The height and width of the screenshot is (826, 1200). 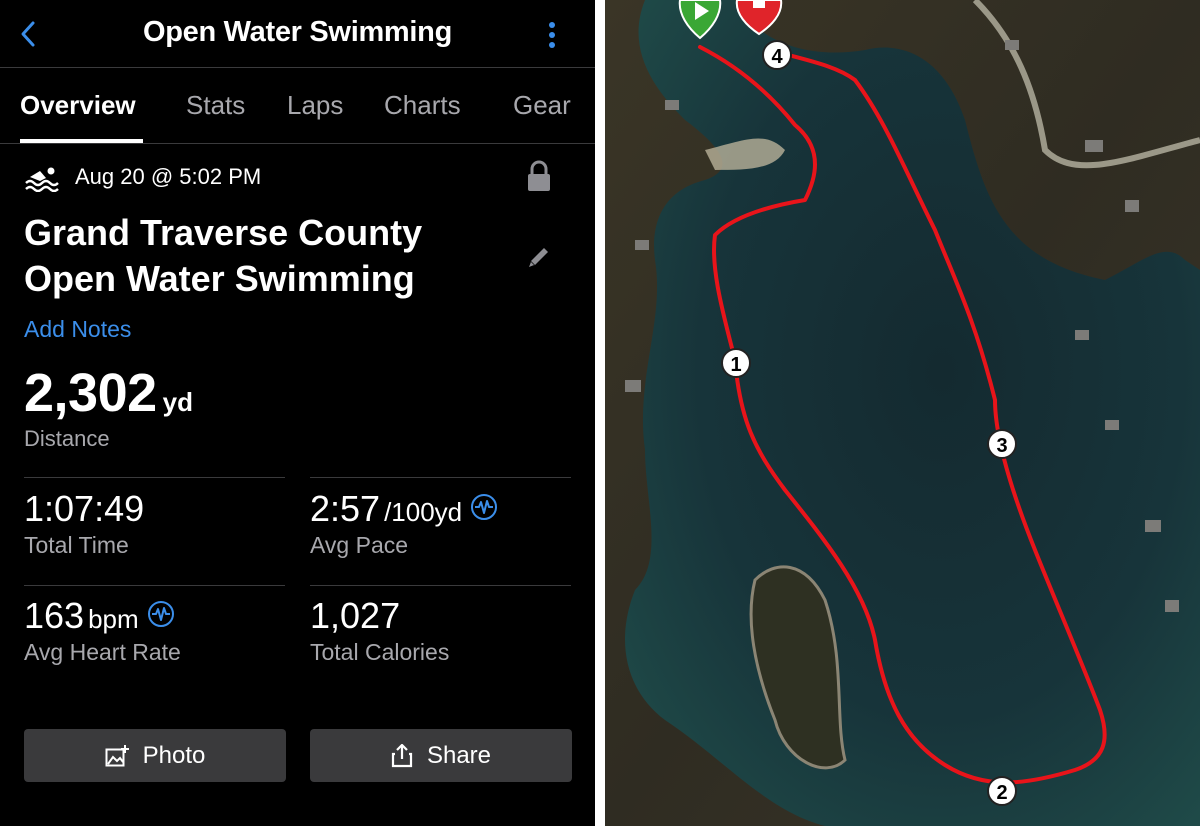 I want to click on swimming-icon, so click(x=42, y=179).